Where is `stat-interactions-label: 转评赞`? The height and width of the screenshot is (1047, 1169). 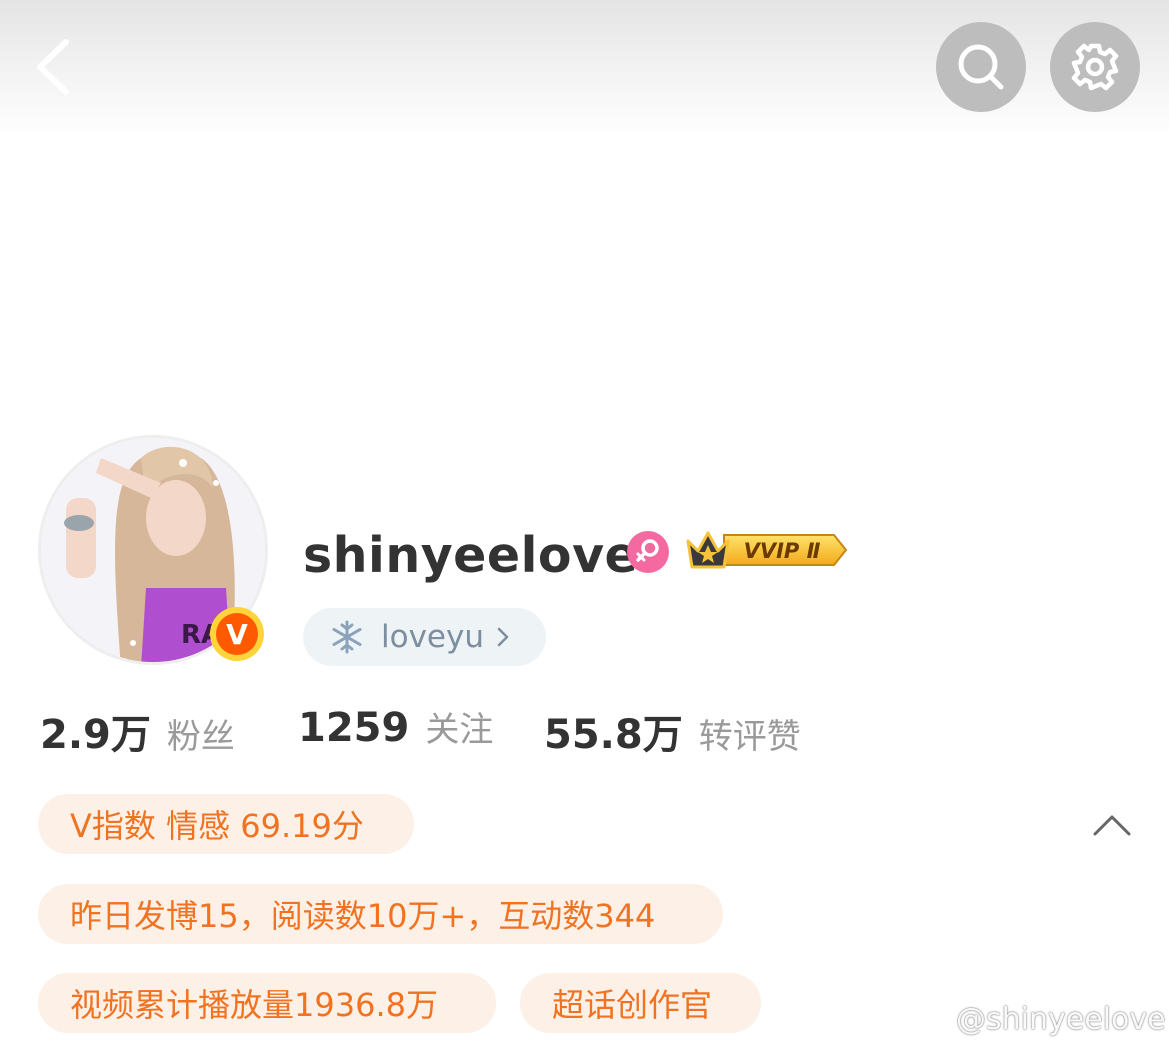 stat-interactions-label: 转评赞 is located at coordinates (749, 737).